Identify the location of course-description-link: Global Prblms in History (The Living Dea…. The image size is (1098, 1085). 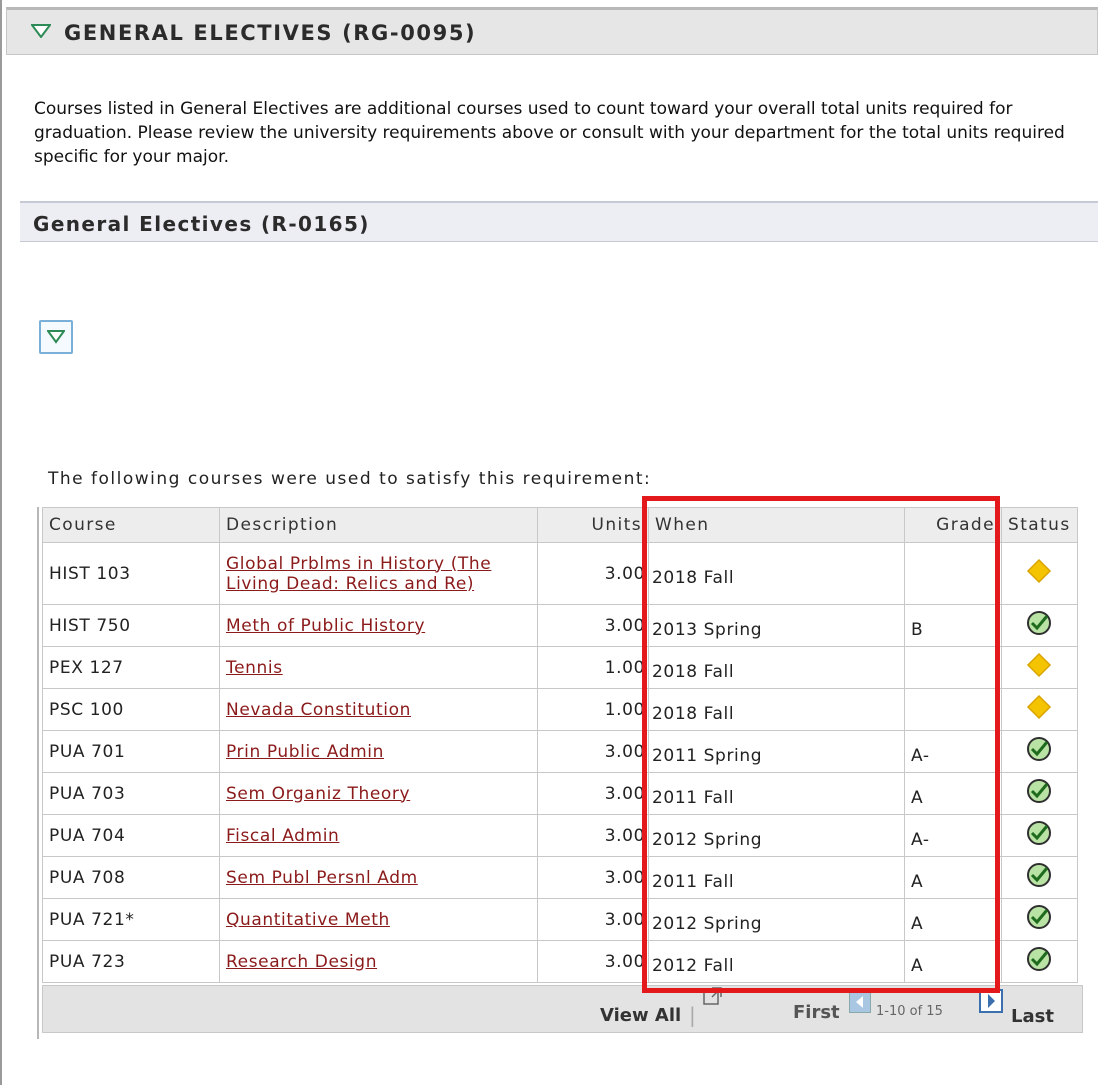
(358, 574).